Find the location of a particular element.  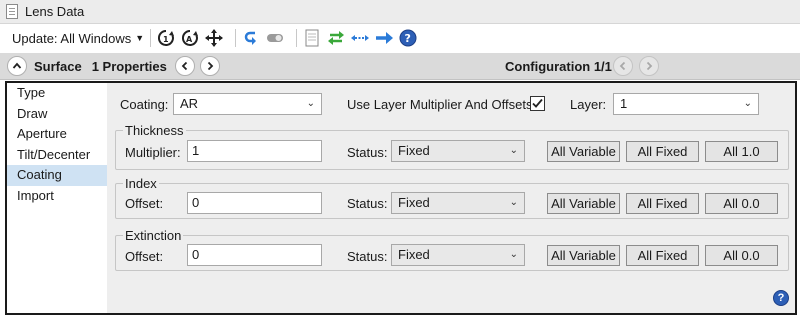

sidebar-item-coating: Coating is located at coordinates (57, 175).